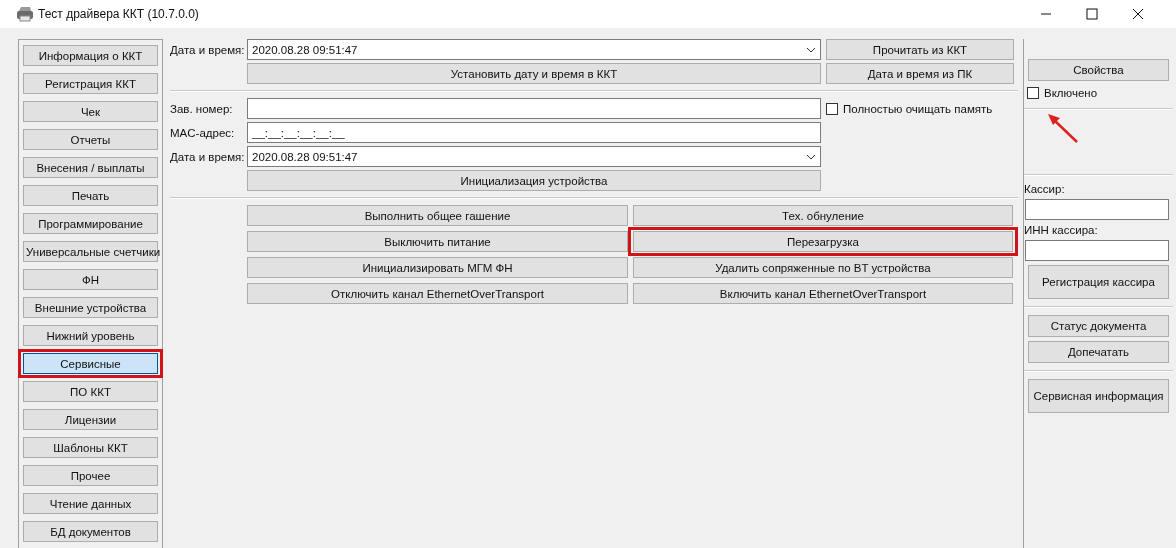  Describe the element at coordinates (90, 391) in the screenshot. I see `nav-button: ПО ККТ` at that location.